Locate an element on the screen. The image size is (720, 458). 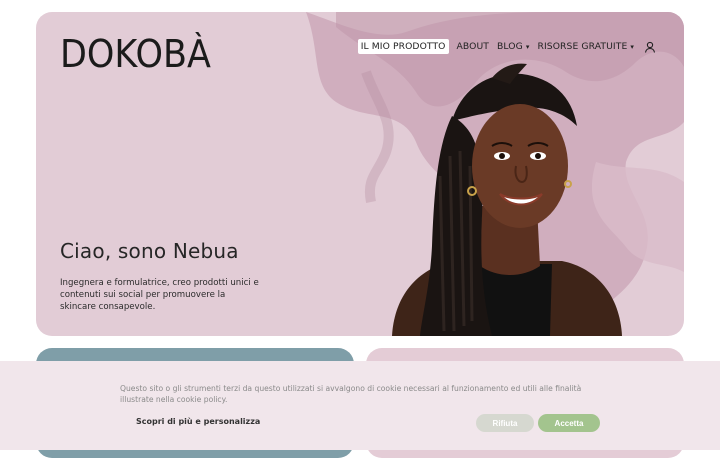
nav-item-blog: BLOG ▾ is located at coordinates (513, 46).